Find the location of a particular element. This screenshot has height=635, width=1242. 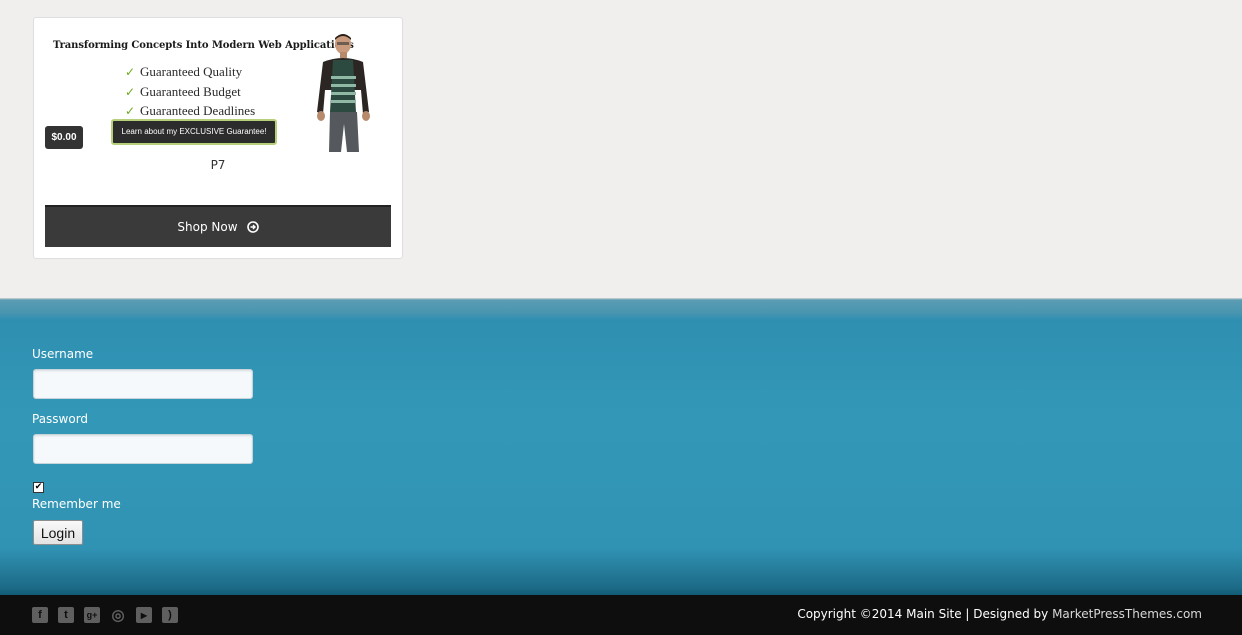

rss-icon: ) is located at coordinates (170, 615).